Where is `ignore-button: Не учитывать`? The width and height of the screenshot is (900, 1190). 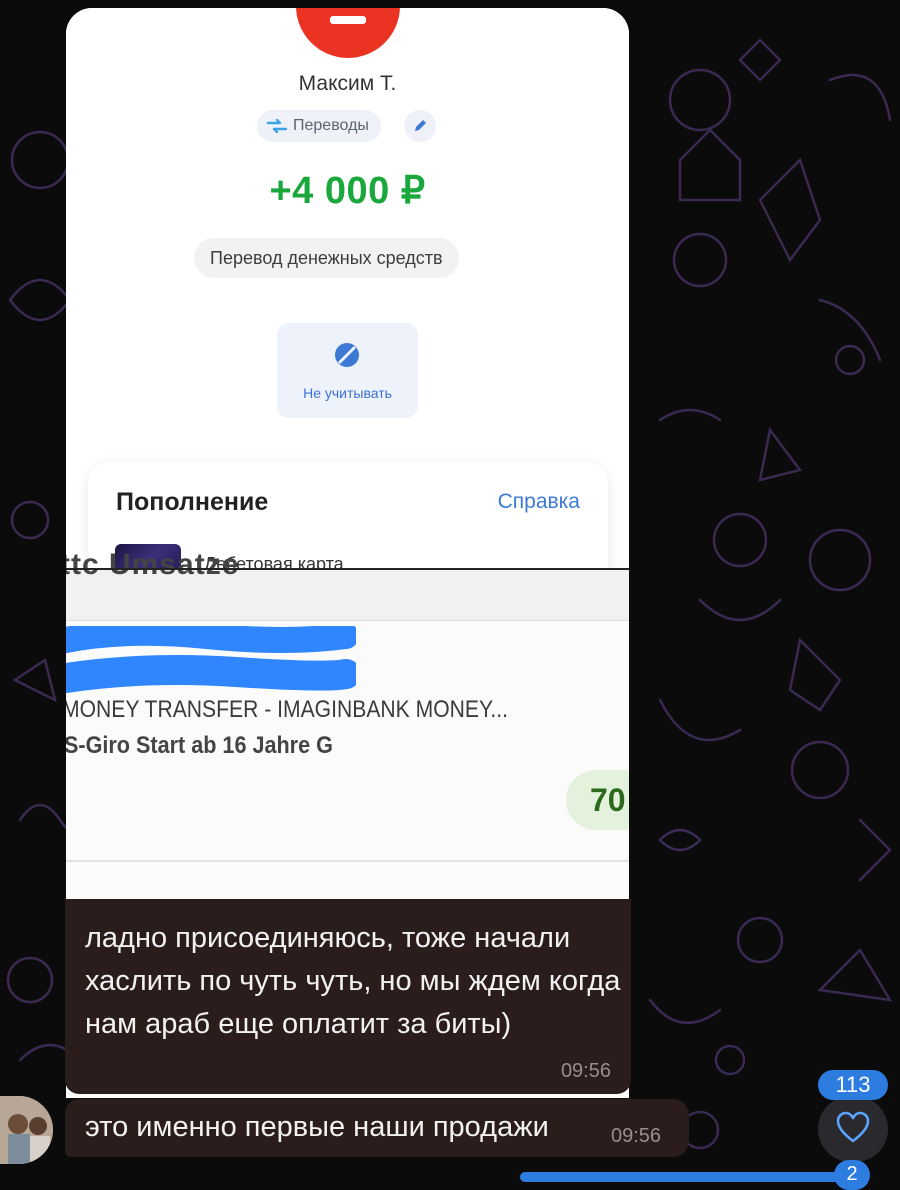 ignore-button: Не учитывать is located at coordinates (347, 370).